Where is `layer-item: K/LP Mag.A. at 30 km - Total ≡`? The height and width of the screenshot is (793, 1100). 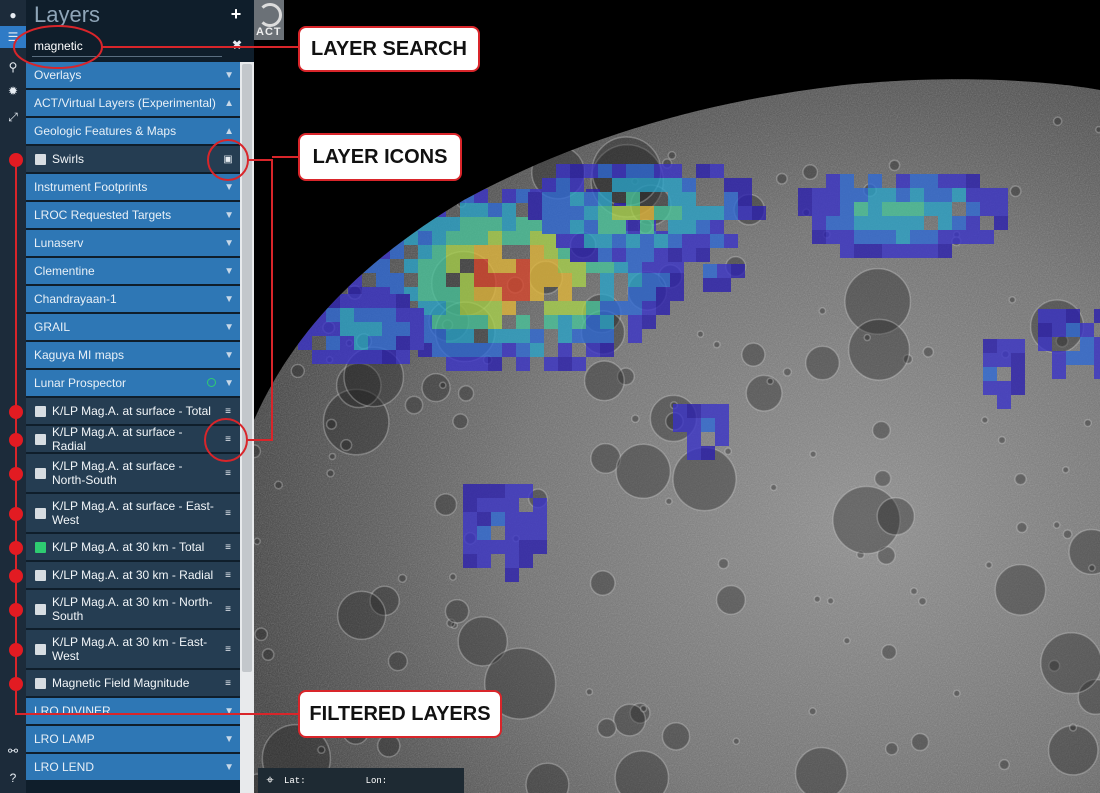
layer-item: K/LP Mag.A. at 30 km - Total ≡ is located at coordinates (133, 548).